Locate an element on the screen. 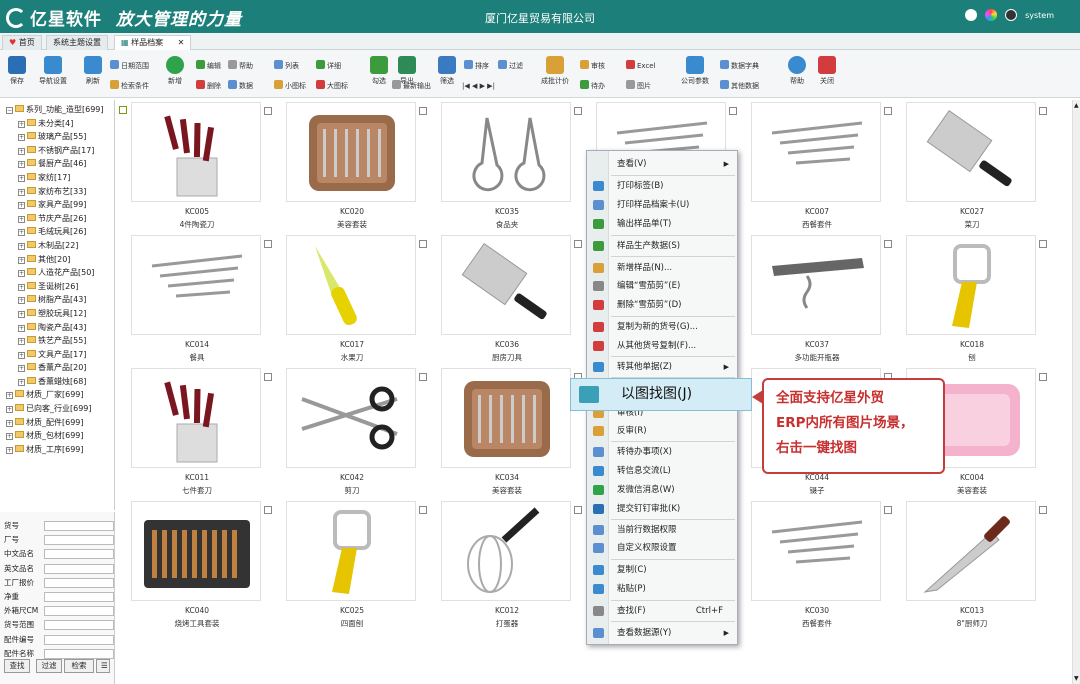  record-nav: |◀ ◀ ▶ ▶| is located at coordinates (478, 86).